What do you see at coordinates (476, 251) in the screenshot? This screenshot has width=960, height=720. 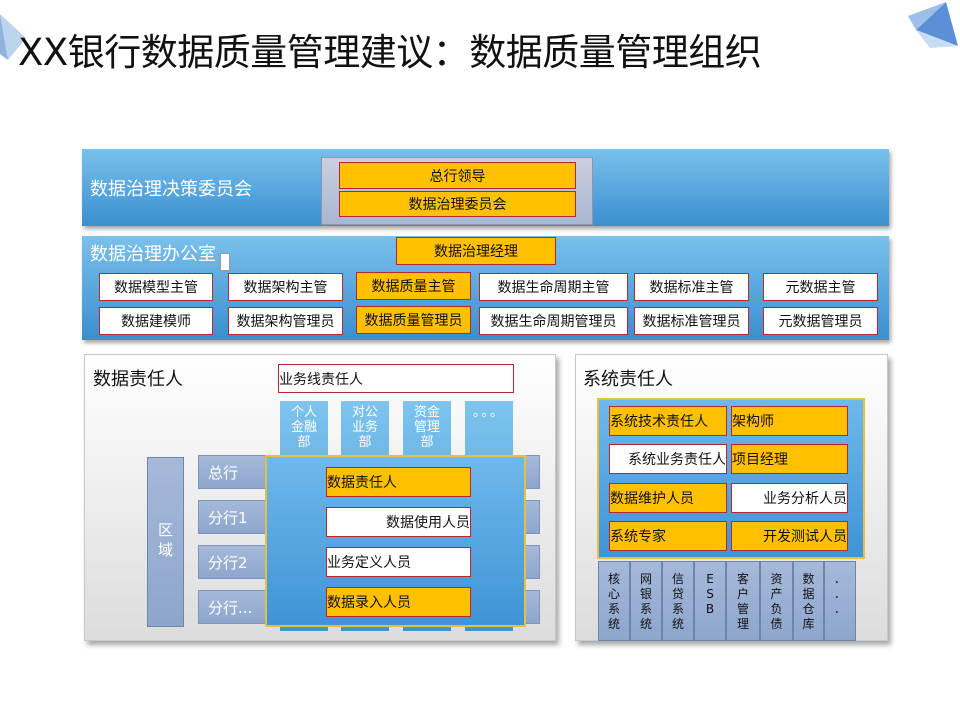 I see `governance-manager-box: 数据治理经理` at bounding box center [476, 251].